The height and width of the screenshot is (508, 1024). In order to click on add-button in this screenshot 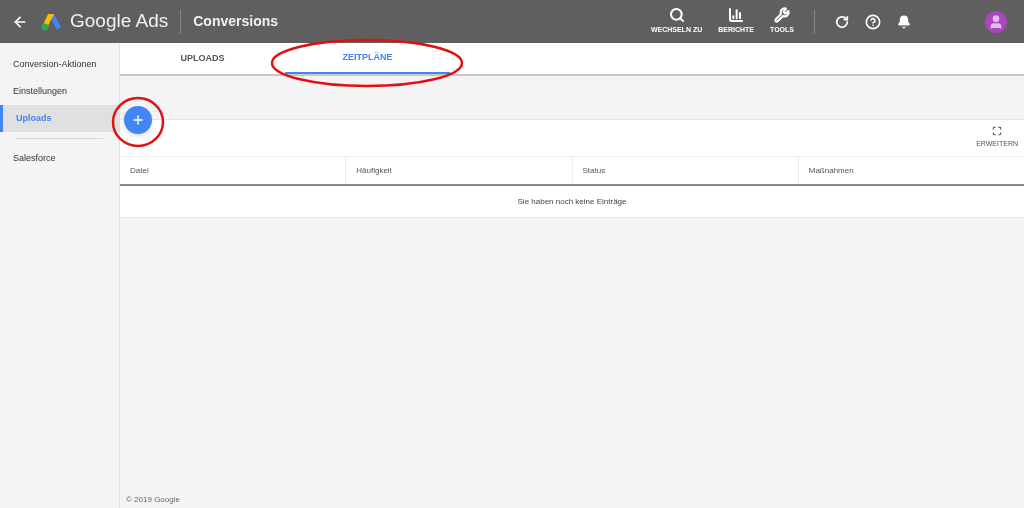, I will do `click(138, 120)`.